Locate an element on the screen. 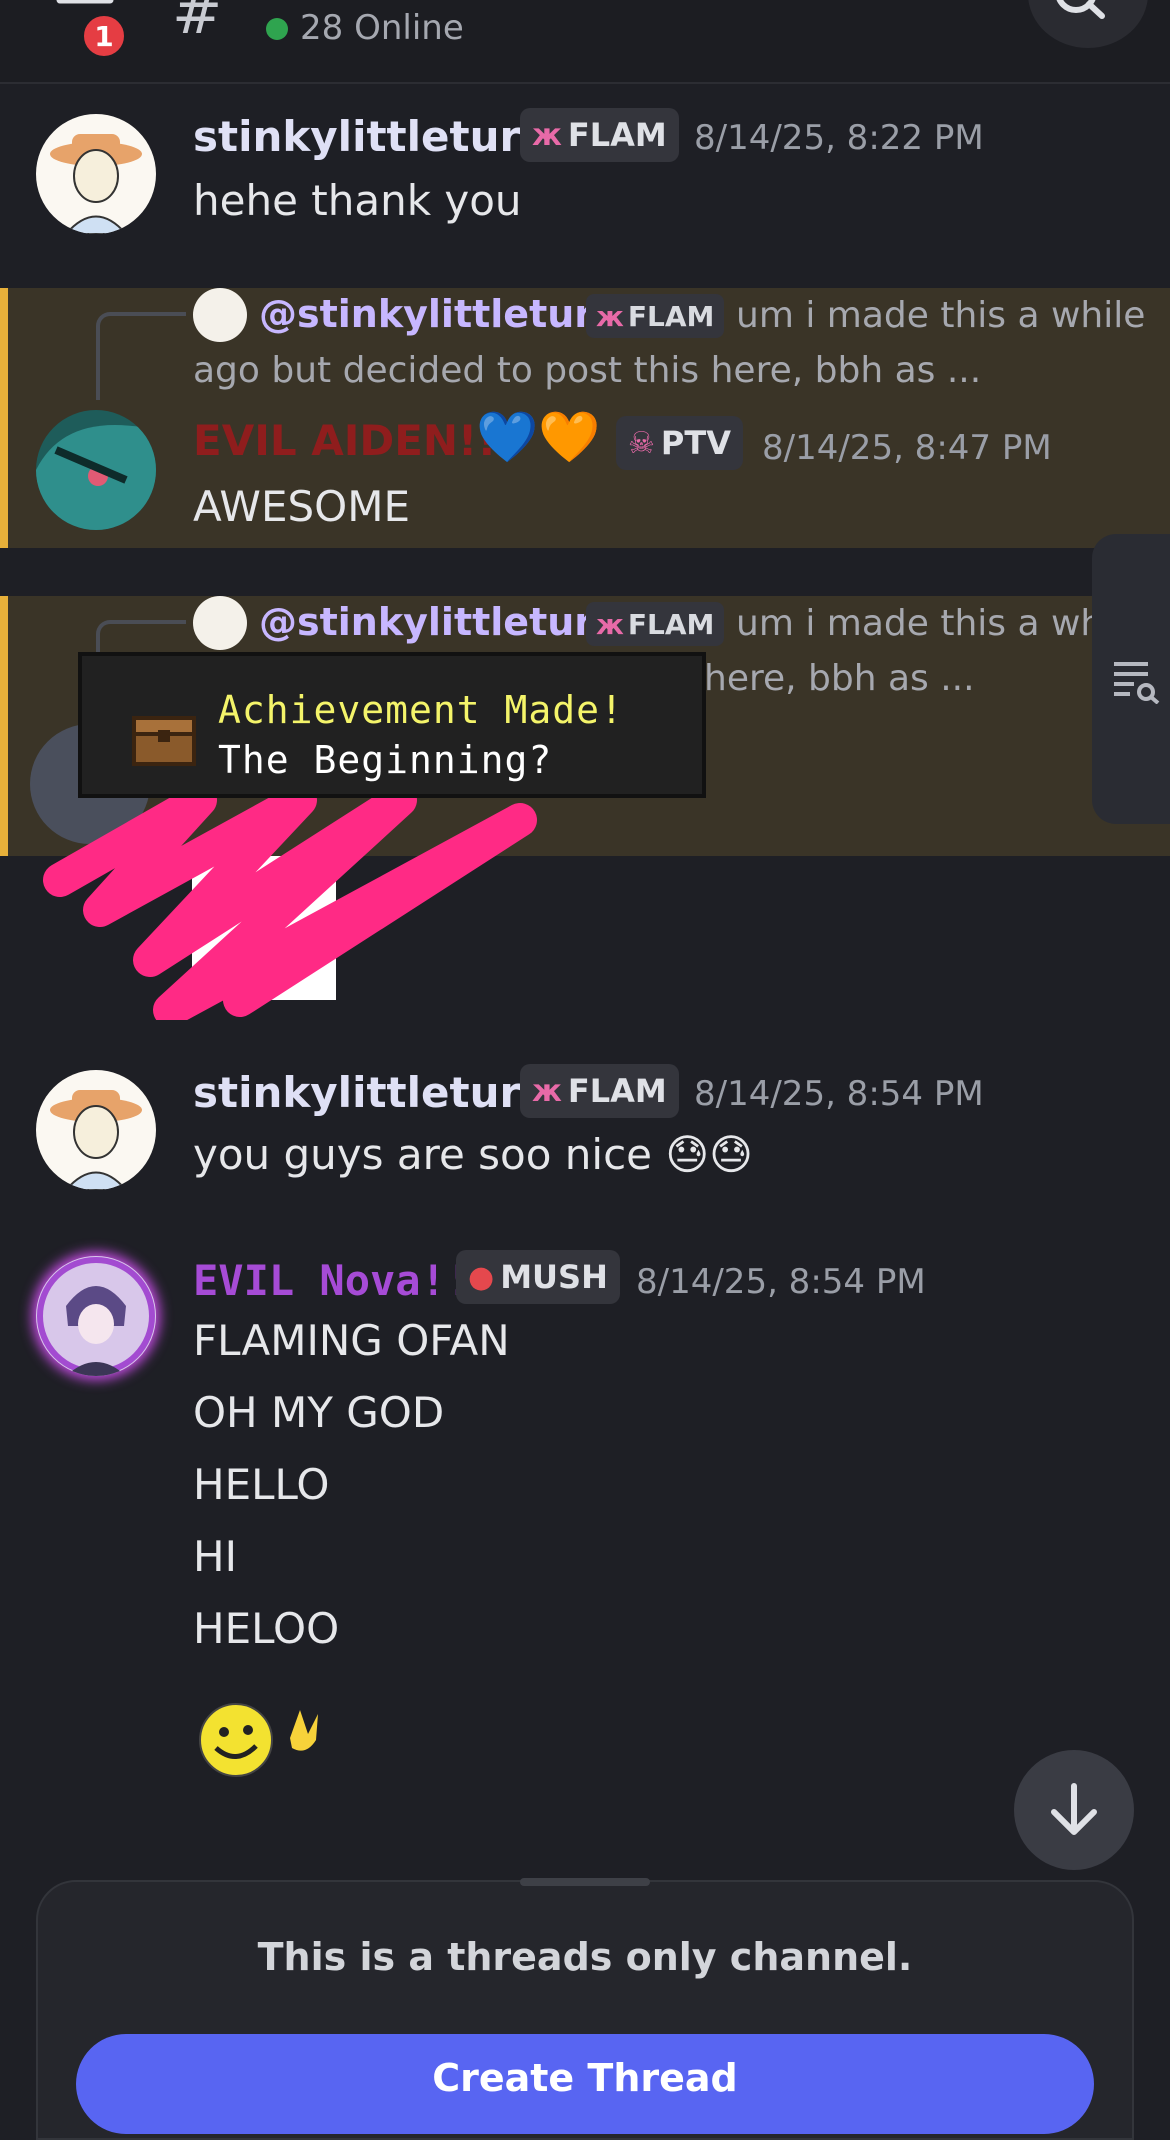  anime-avatar-icon is located at coordinates (96, 1316).